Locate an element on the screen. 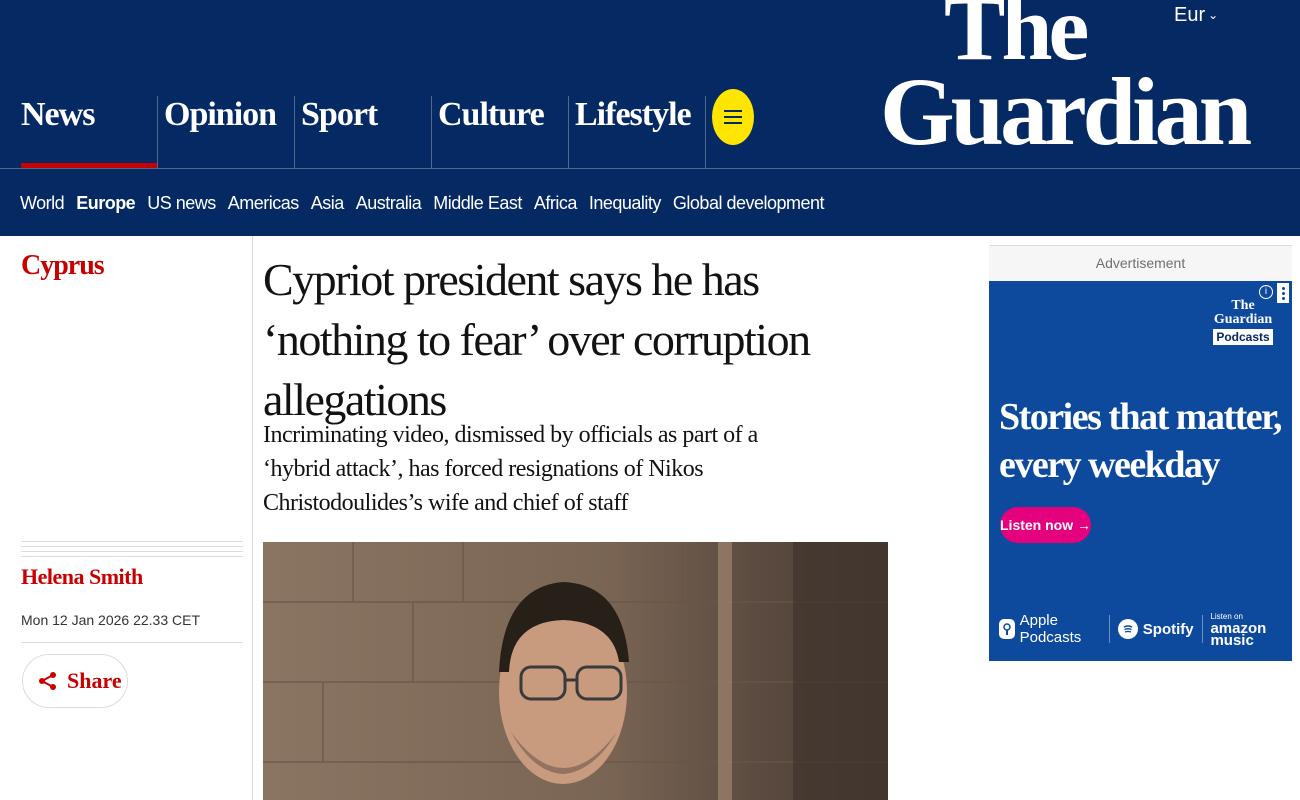  apple-podcasts-label: Apple Podcasts is located at coordinates (1050, 629).